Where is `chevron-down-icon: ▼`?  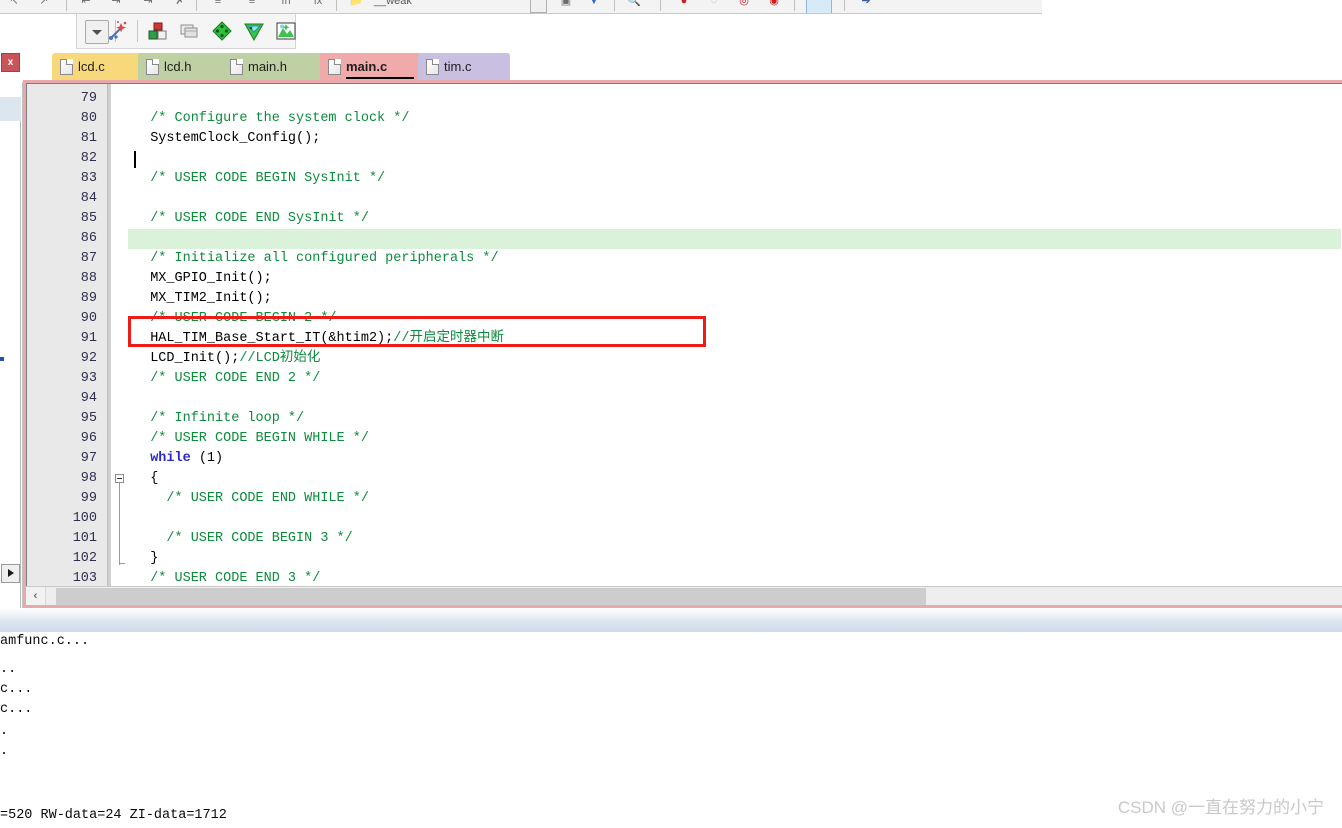 chevron-down-icon: ▼ is located at coordinates (594, 4).